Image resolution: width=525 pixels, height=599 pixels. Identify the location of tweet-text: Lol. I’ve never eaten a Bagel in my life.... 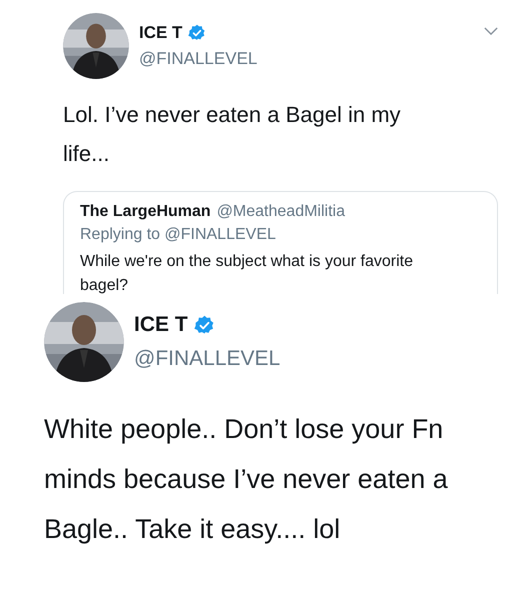
(232, 134).